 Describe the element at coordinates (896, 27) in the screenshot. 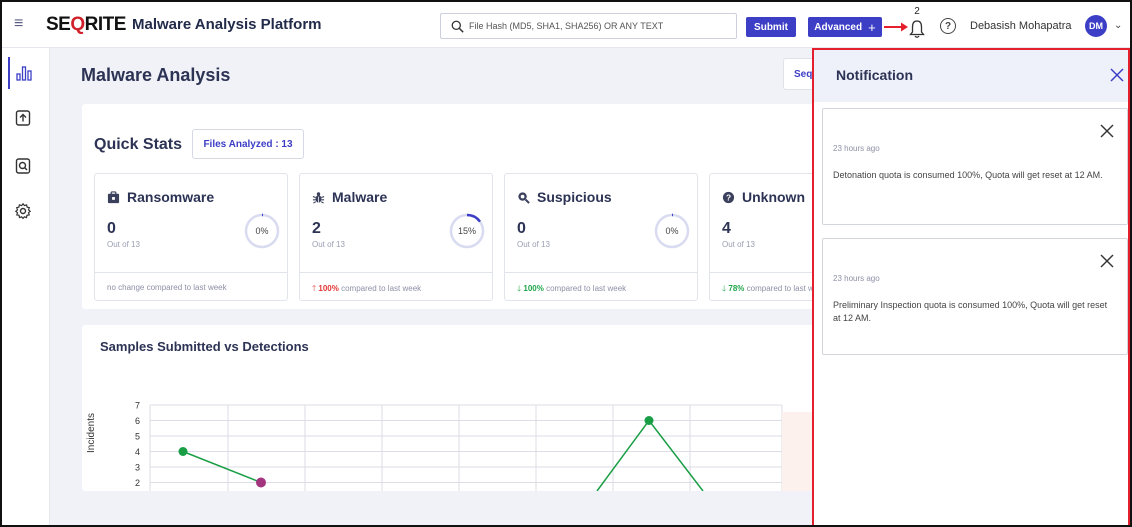

I see `annotation-arrow-icon` at that location.